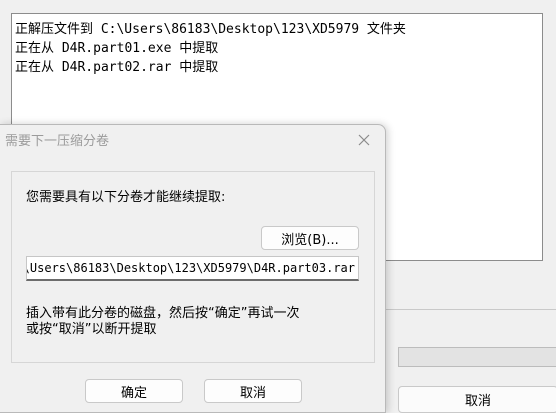 The width and height of the screenshot is (556, 413). What do you see at coordinates (471, 309) in the screenshot?
I see `divider` at bounding box center [471, 309].